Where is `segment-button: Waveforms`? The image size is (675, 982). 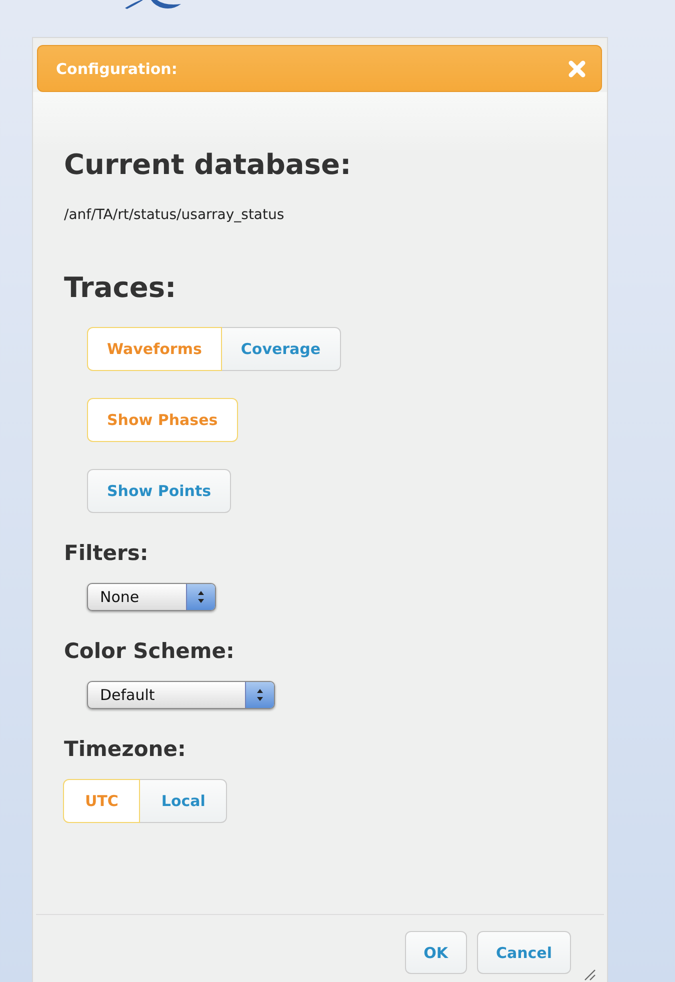
segment-button: Waveforms is located at coordinates (154, 349).